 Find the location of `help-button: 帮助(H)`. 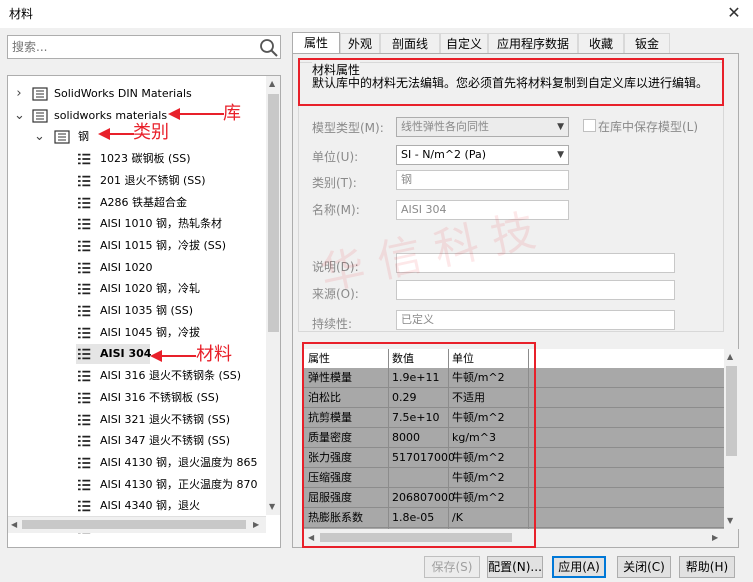

help-button: 帮助(H) is located at coordinates (707, 567).